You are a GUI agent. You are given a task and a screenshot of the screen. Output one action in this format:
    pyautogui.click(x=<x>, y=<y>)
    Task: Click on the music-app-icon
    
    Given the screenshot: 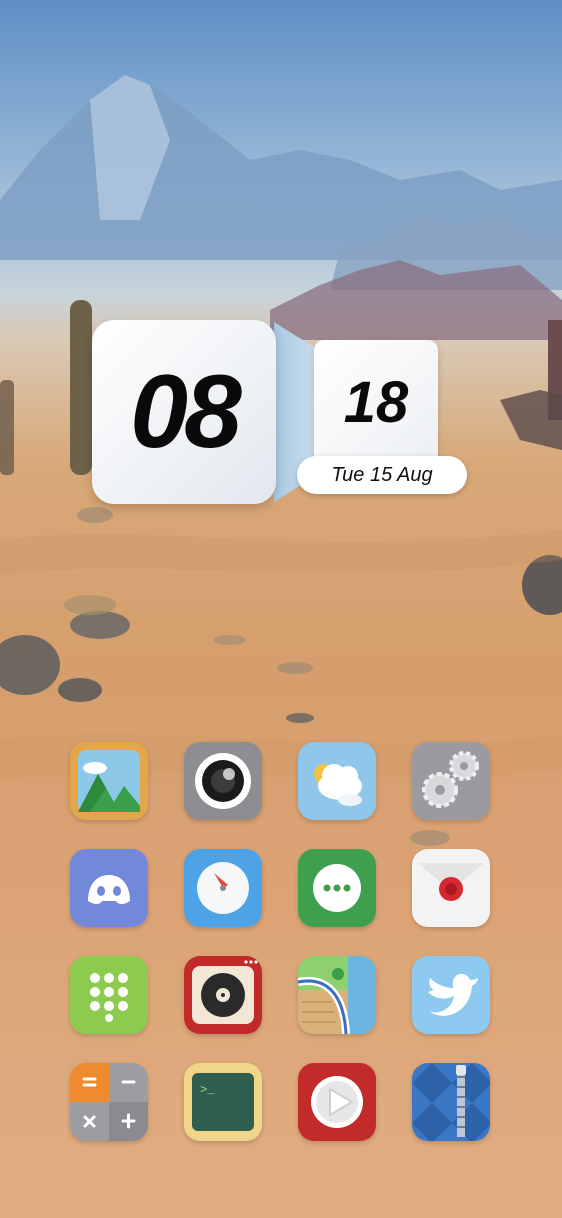 What is the action you would take?
    pyautogui.click(x=223, y=995)
    